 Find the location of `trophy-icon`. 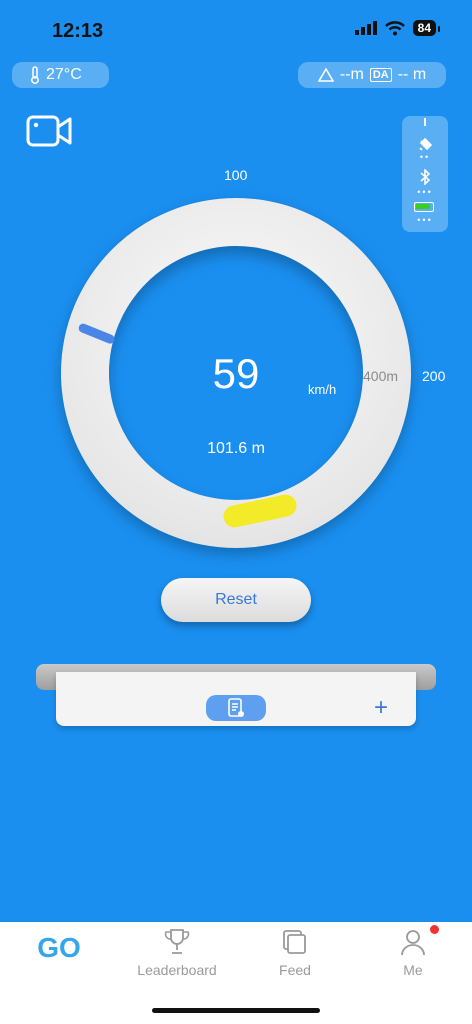

trophy-icon is located at coordinates (177, 941).